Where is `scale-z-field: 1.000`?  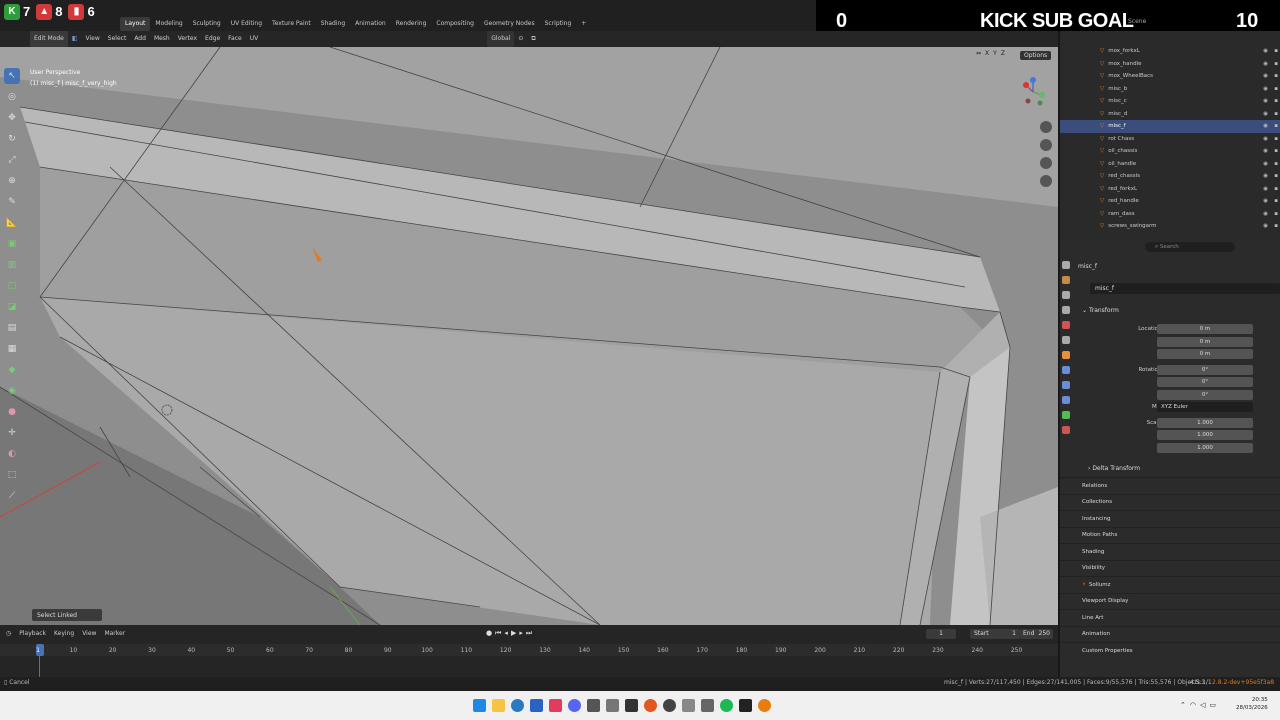 scale-z-field: 1.000 is located at coordinates (1205, 447).